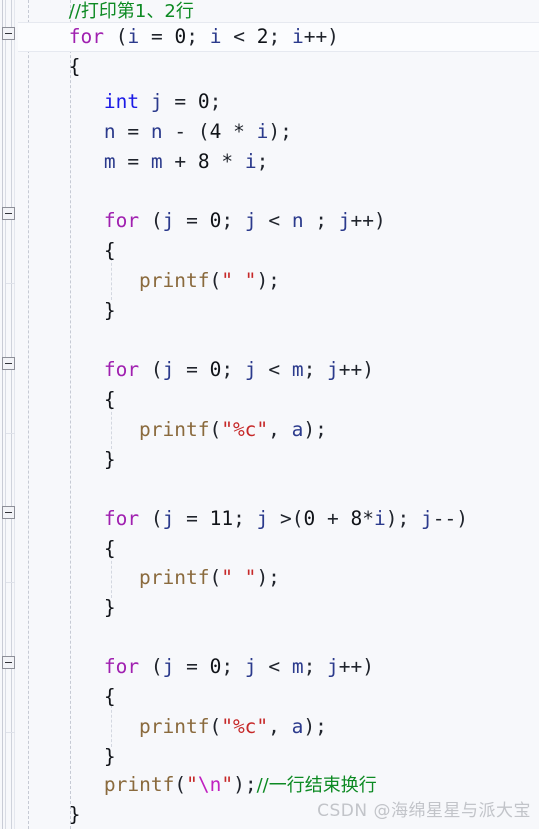  What do you see at coordinates (209, 784) in the screenshot?
I see `code-token: \n` at bounding box center [209, 784].